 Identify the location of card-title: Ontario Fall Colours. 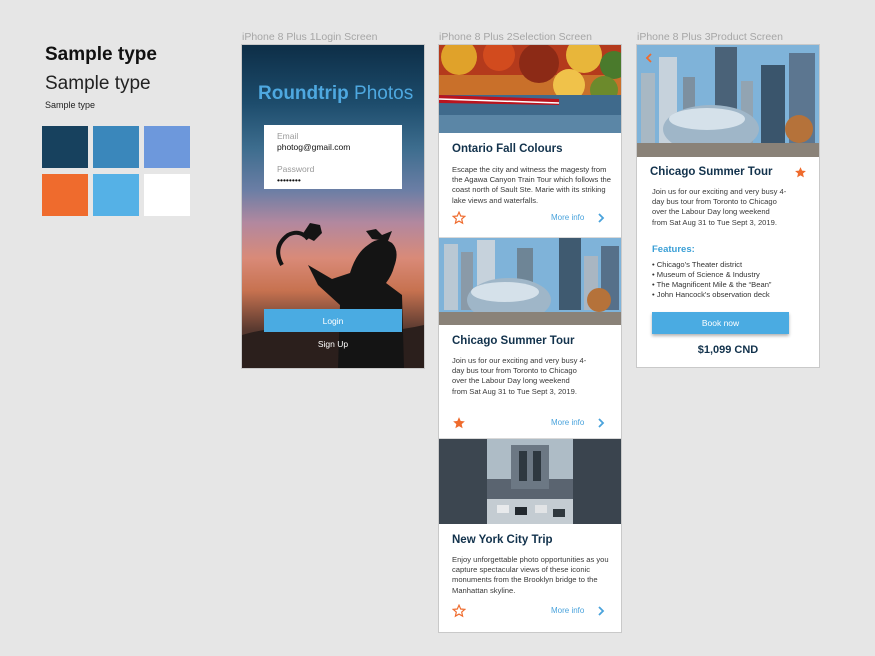
(507, 149).